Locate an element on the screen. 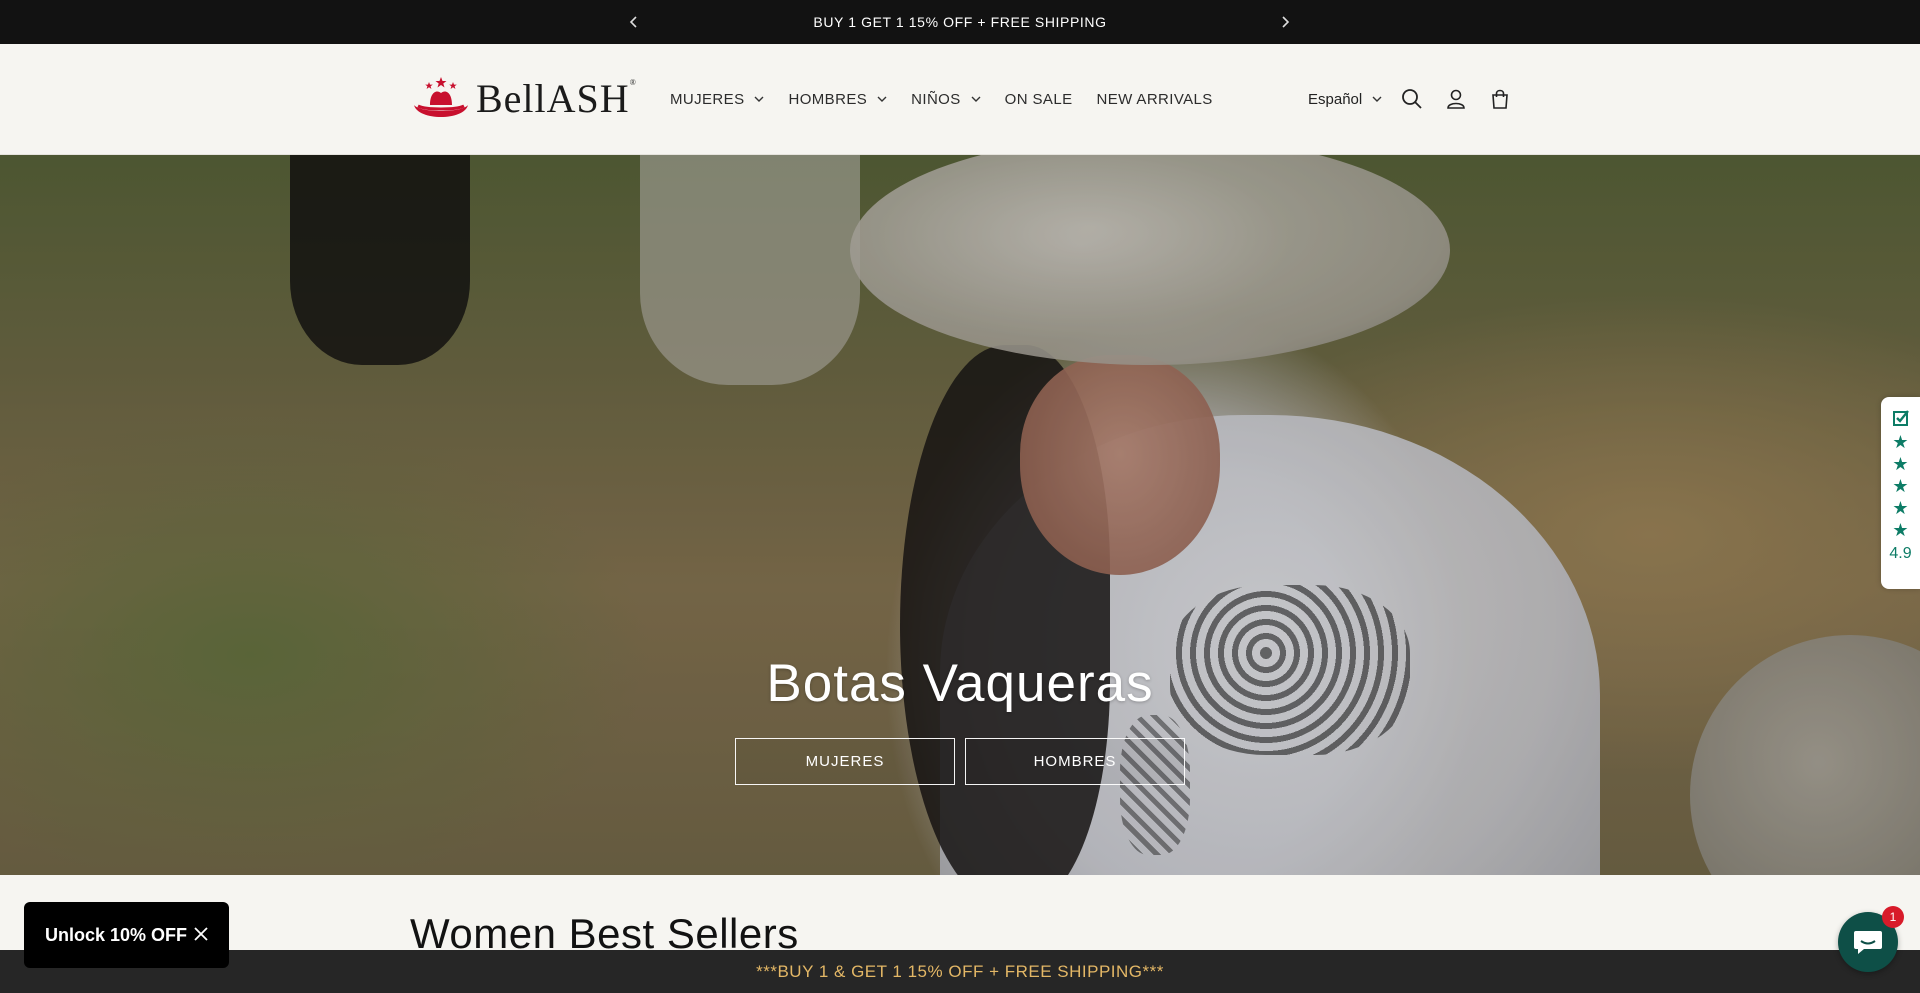 This screenshot has height=993, width=1920. verified-check-icon is located at coordinates (1900, 418).